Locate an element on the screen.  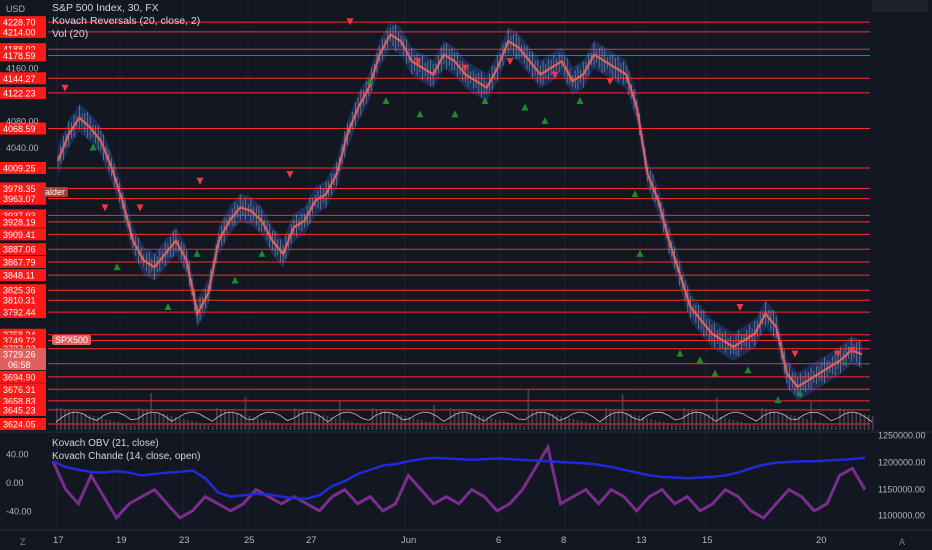
obv-axis-tick: 1250000.00 is located at coordinates (902, 436).